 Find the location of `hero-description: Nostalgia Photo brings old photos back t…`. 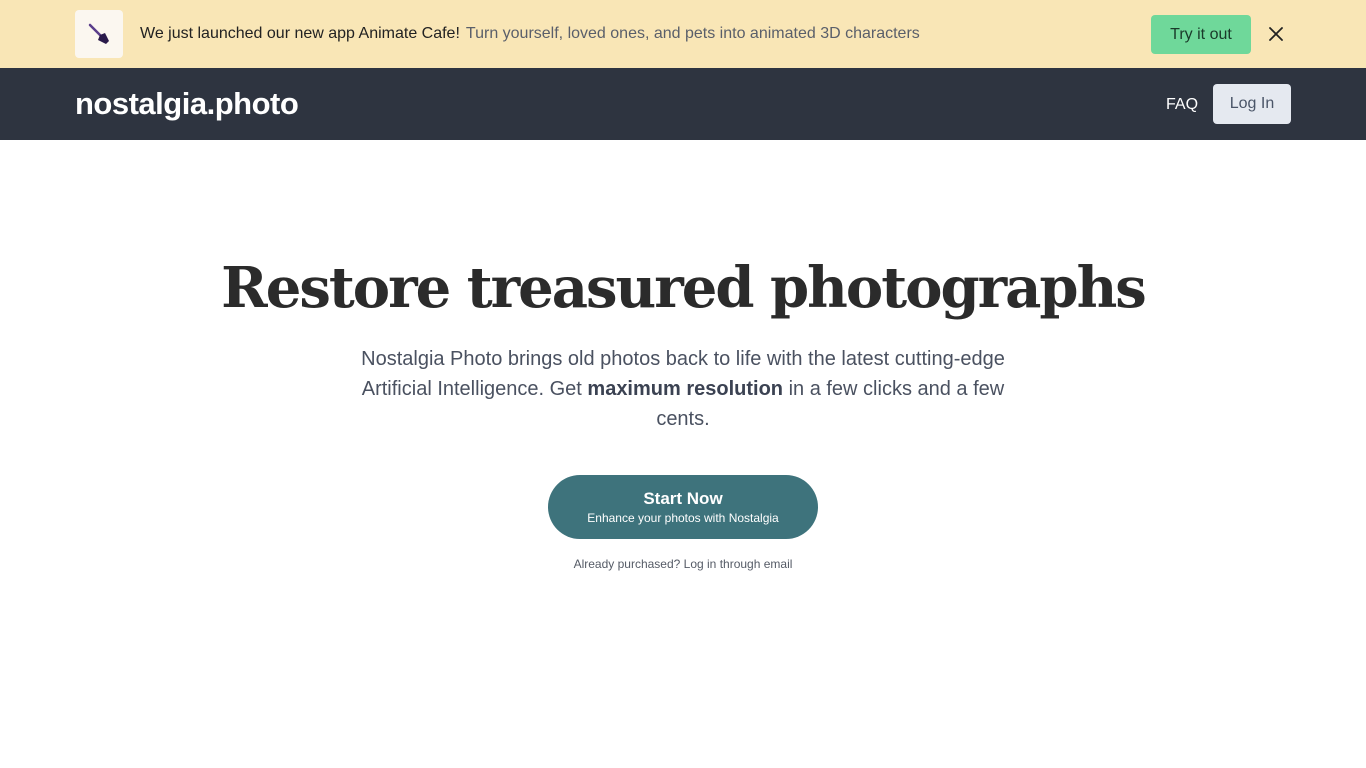

hero-description: Nostalgia Photo brings old photos back t… is located at coordinates (683, 389).